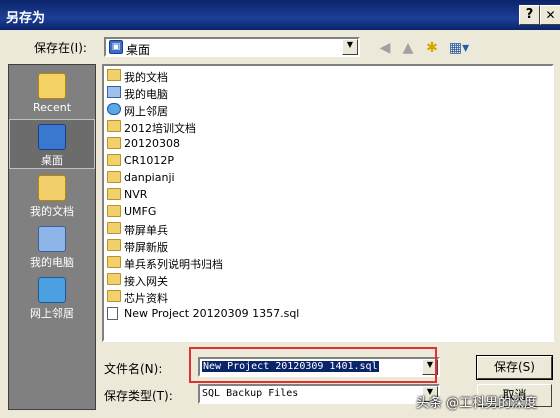  Describe the element at coordinates (149, 160) in the screenshot. I see `file-name: CR1012P` at that location.